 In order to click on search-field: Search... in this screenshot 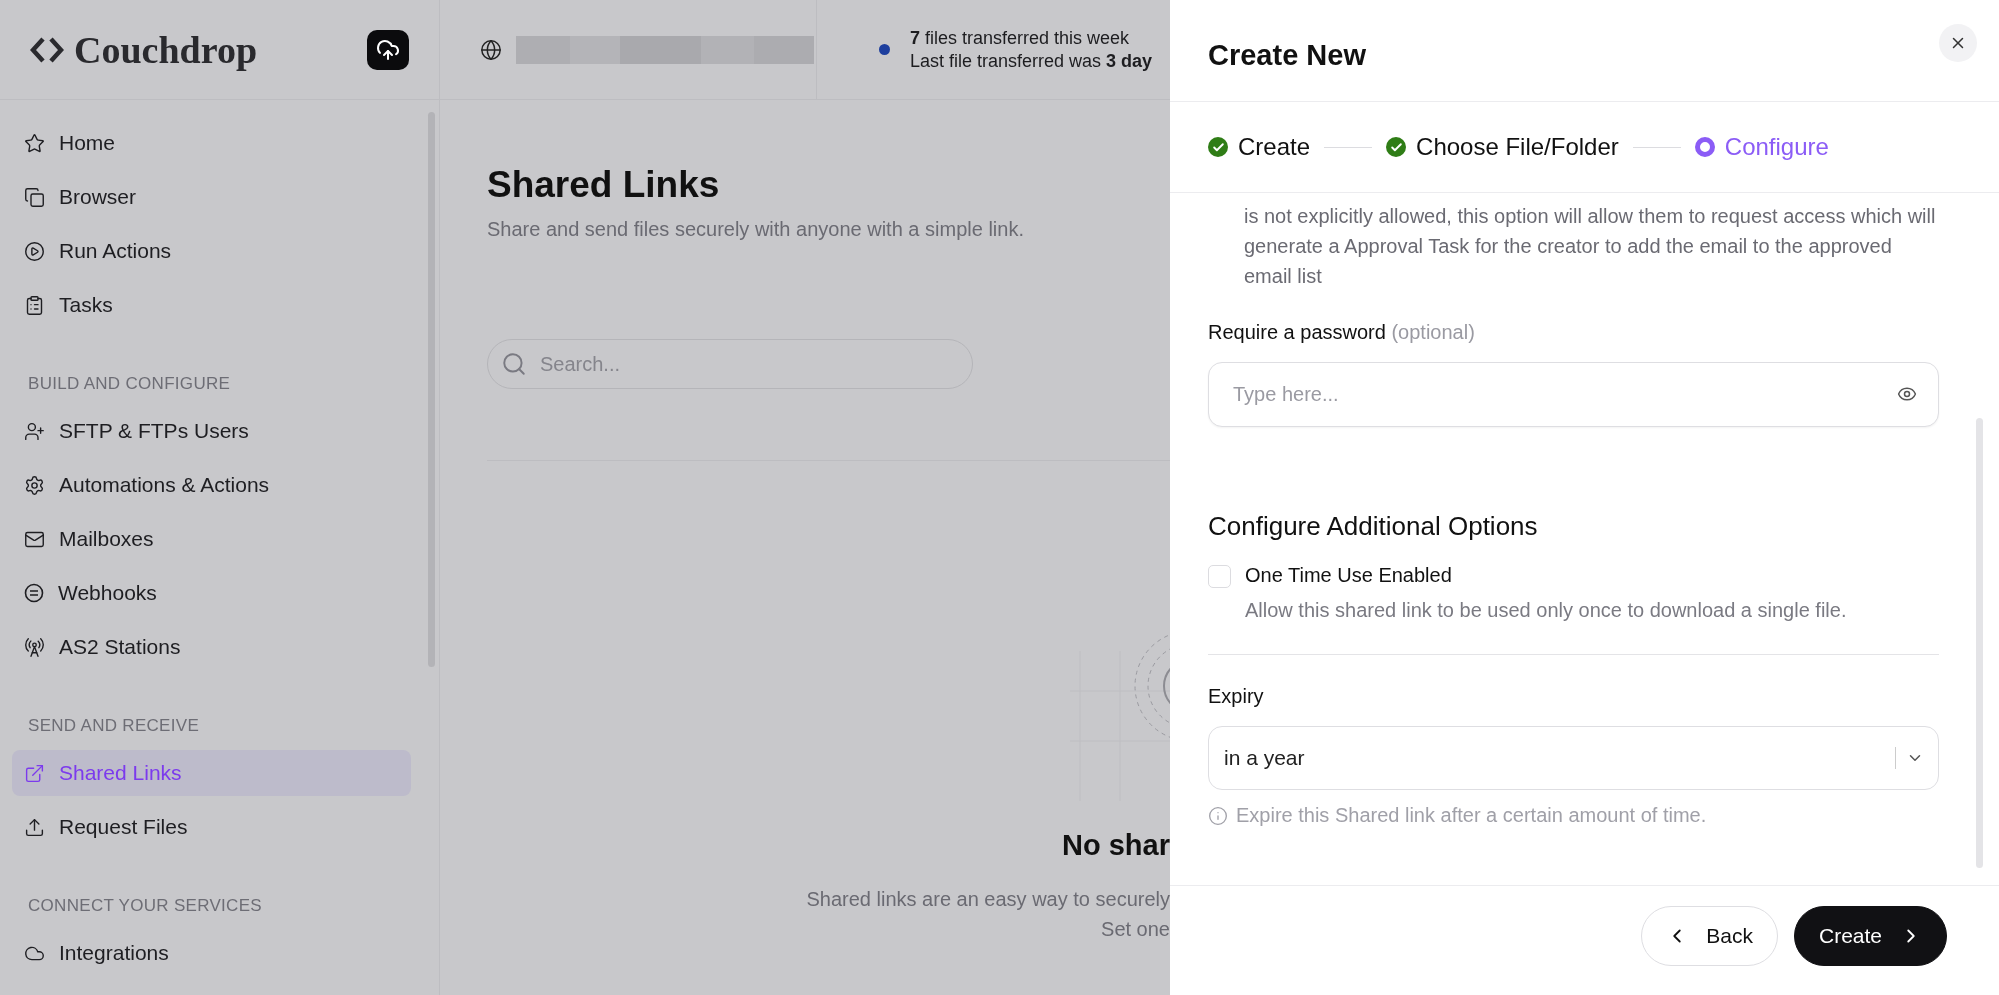, I will do `click(730, 364)`.